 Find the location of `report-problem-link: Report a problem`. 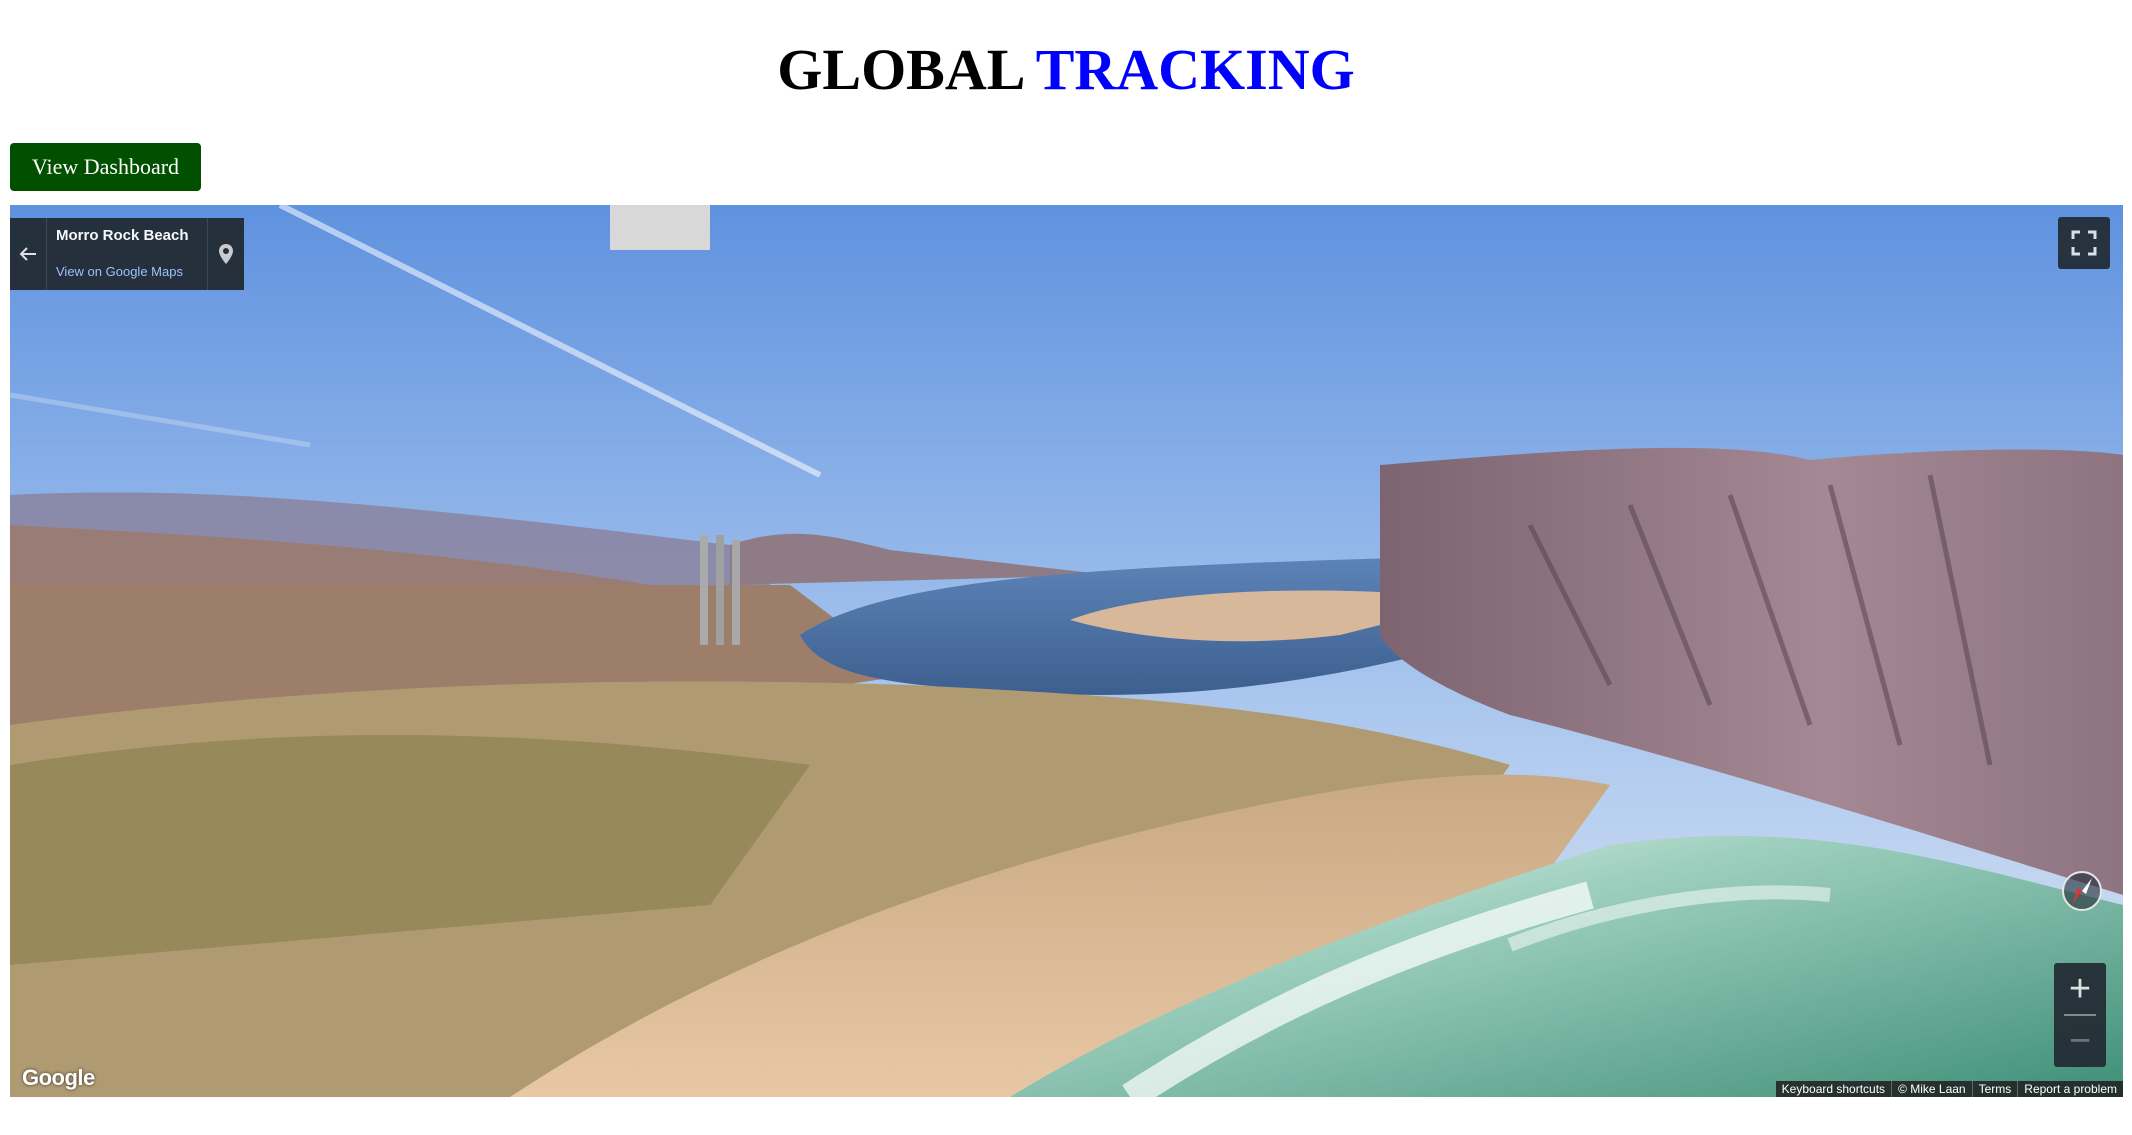

report-problem-link: Report a problem is located at coordinates (2070, 1089).